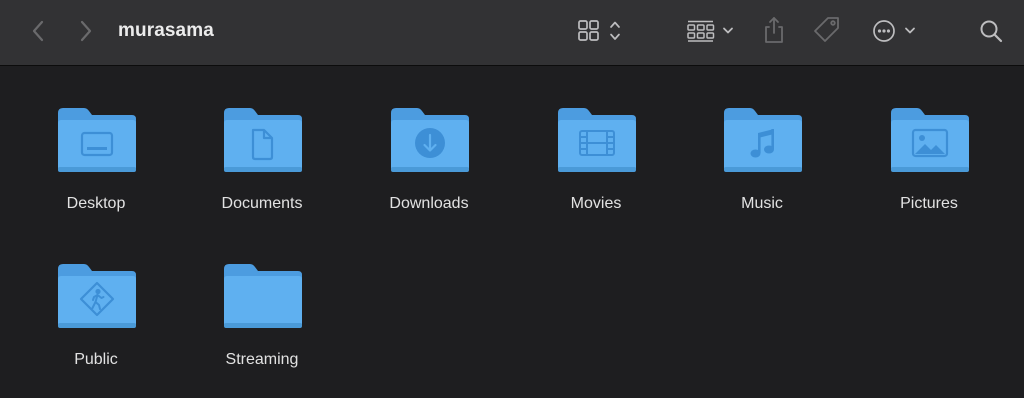  I want to click on forward-button, so click(86, 31).